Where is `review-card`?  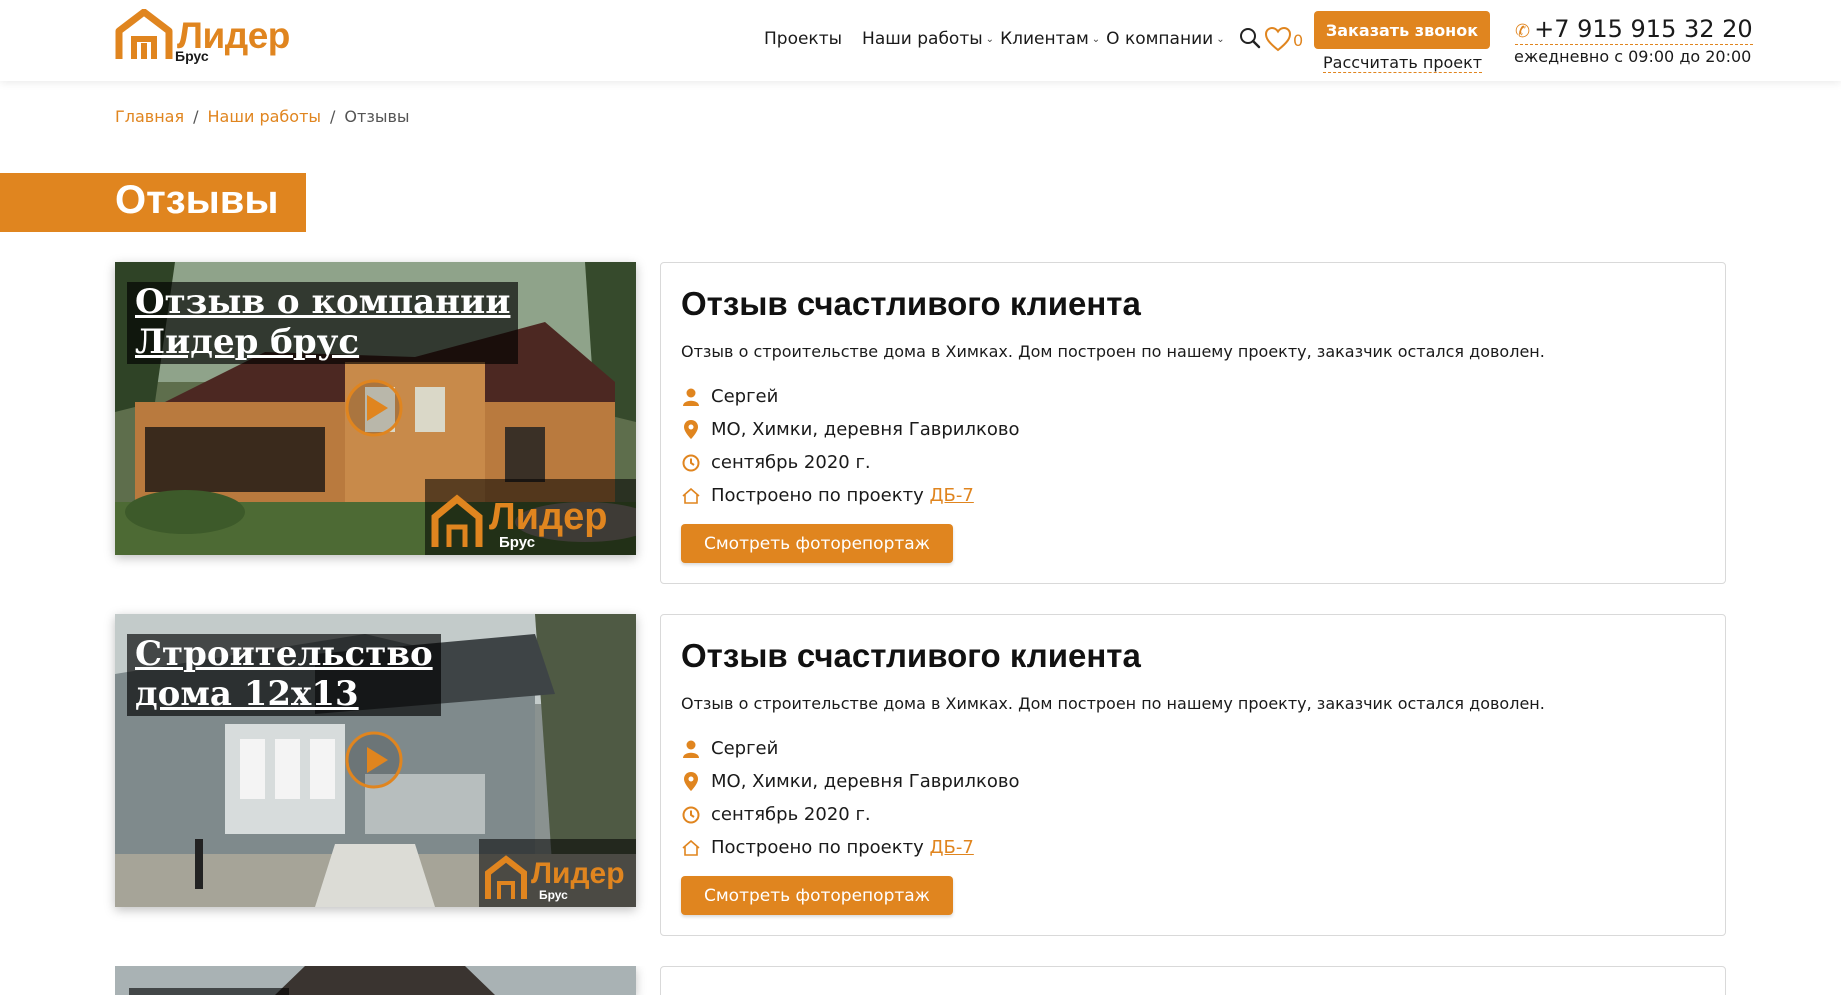 review-card is located at coordinates (1193, 980).